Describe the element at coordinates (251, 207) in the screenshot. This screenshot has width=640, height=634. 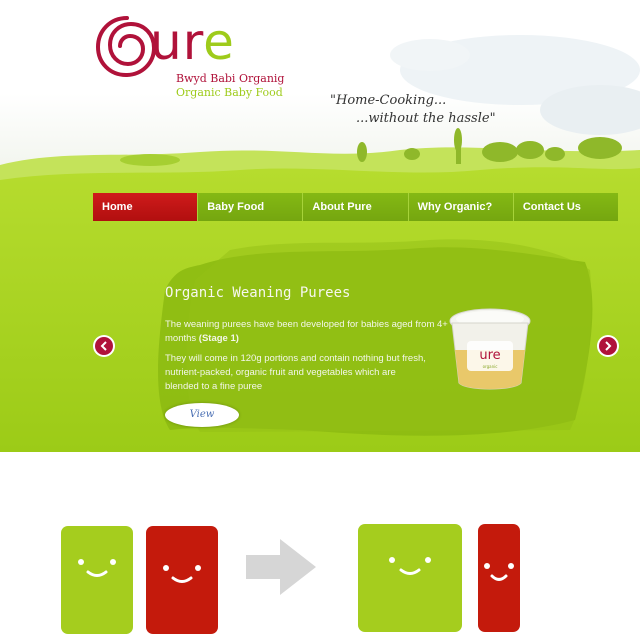
I see `nav-item-baby-food: Baby Food` at that location.